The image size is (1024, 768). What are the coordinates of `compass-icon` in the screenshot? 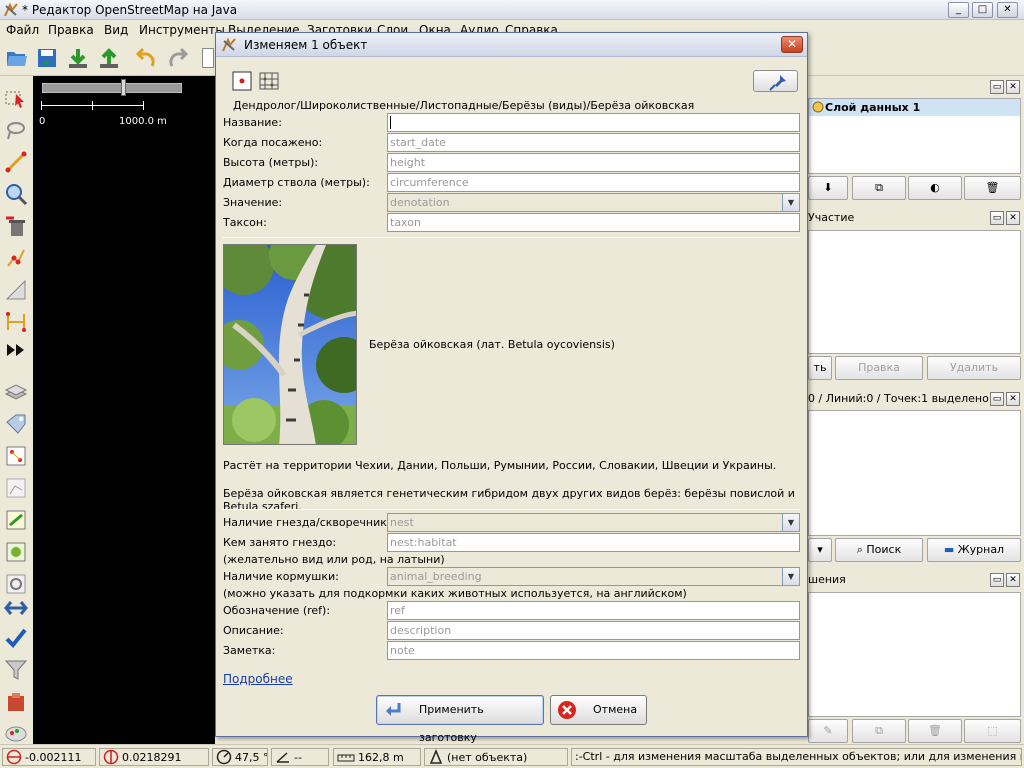 It's located at (224, 757).